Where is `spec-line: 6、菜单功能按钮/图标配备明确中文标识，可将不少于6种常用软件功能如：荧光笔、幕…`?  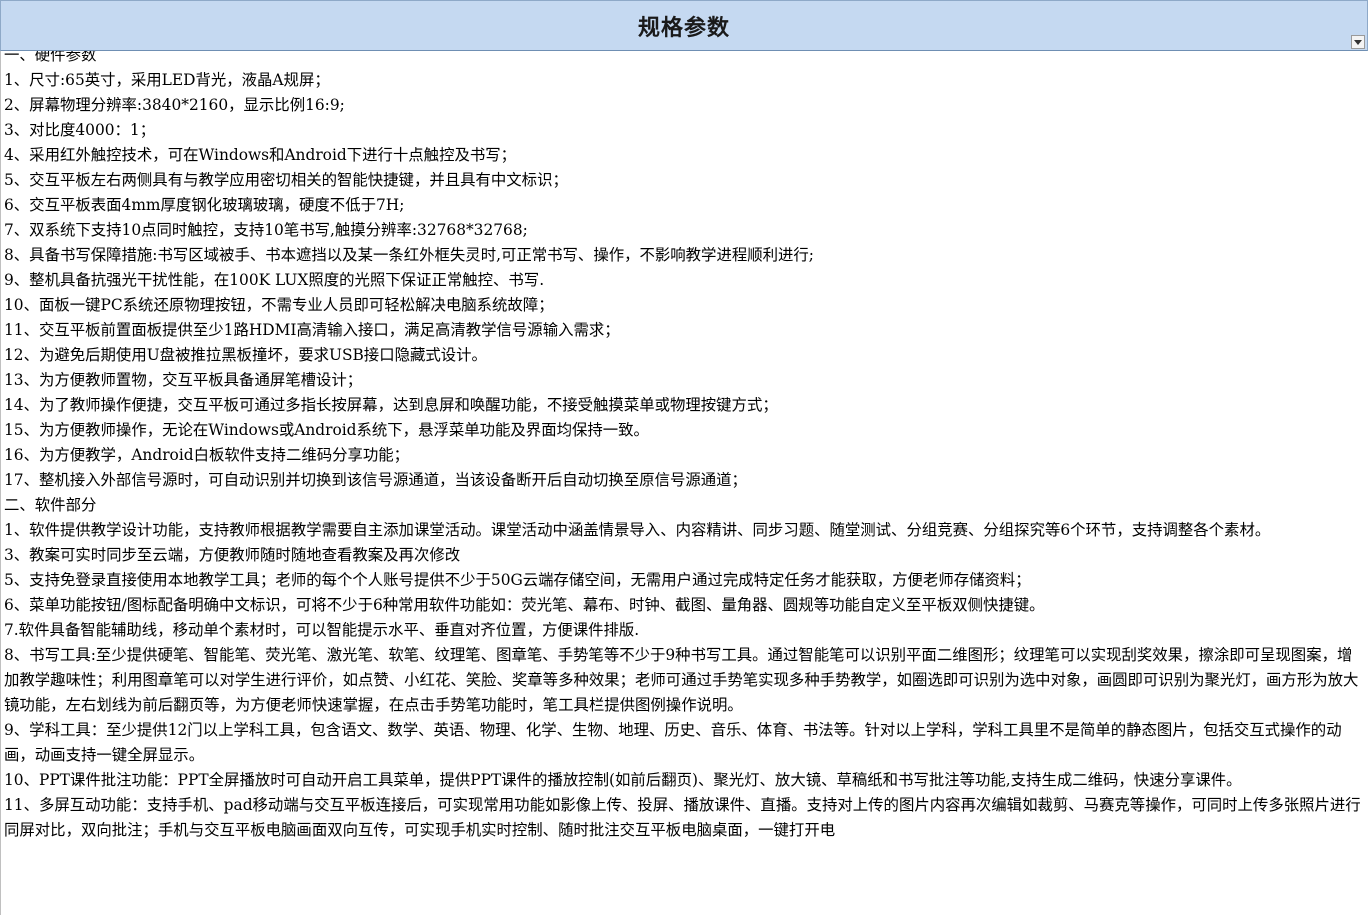
spec-line: 6、菜单功能按钮/图标配备明确中文标识，可将不少于6种常用软件功能如：荧光笔、幕… is located at coordinates (524, 605).